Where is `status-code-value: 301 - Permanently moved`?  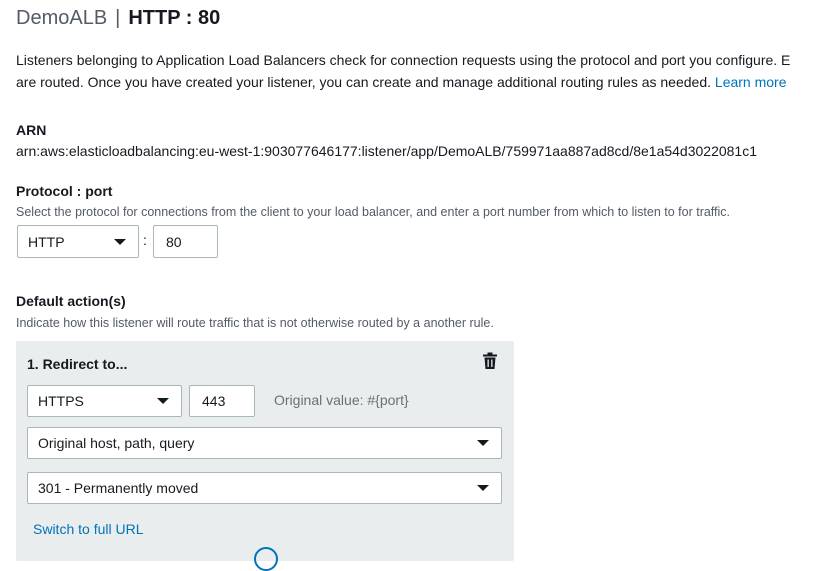 status-code-value: 301 - Permanently moved is located at coordinates (118, 488).